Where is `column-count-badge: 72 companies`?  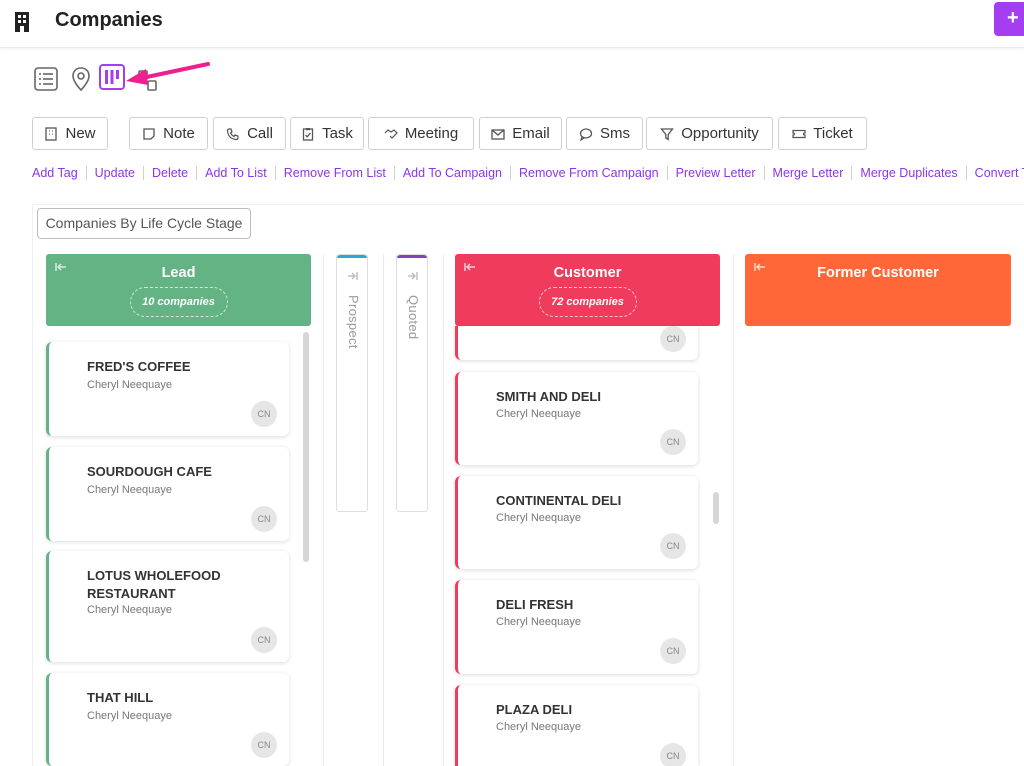
column-count-badge: 72 companies is located at coordinates (587, 302).